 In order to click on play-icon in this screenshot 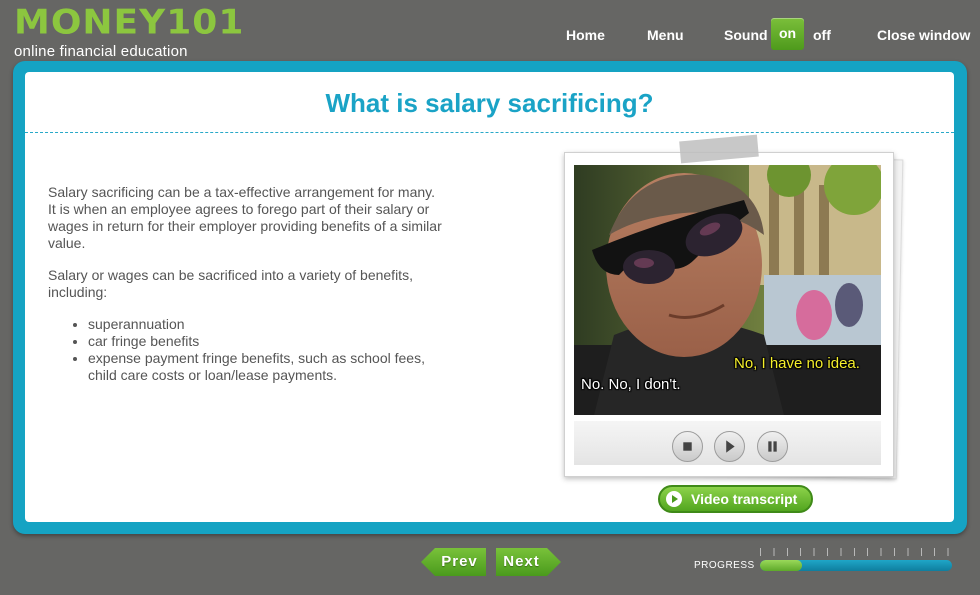, I will do `click(730, 446)`.